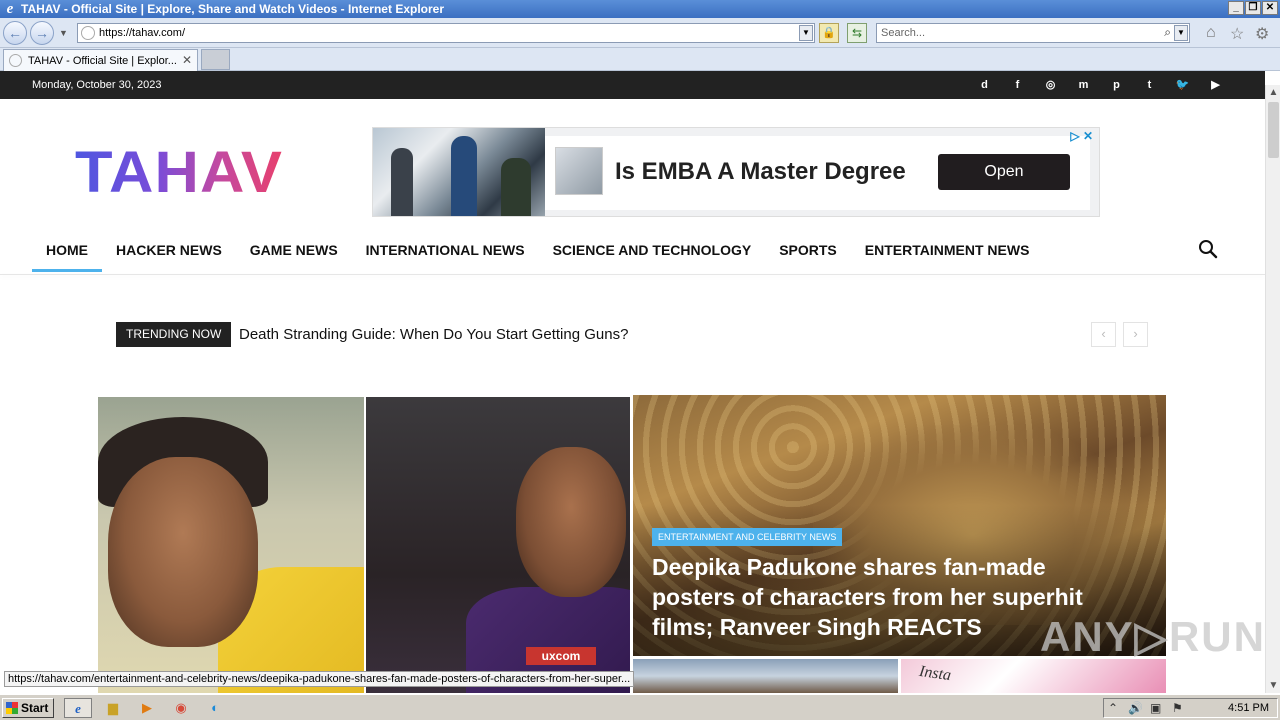  What do you see at coordinates (15, 33) in the screenshot?
I see `back-button: ←` at bounding box center [15, 33].